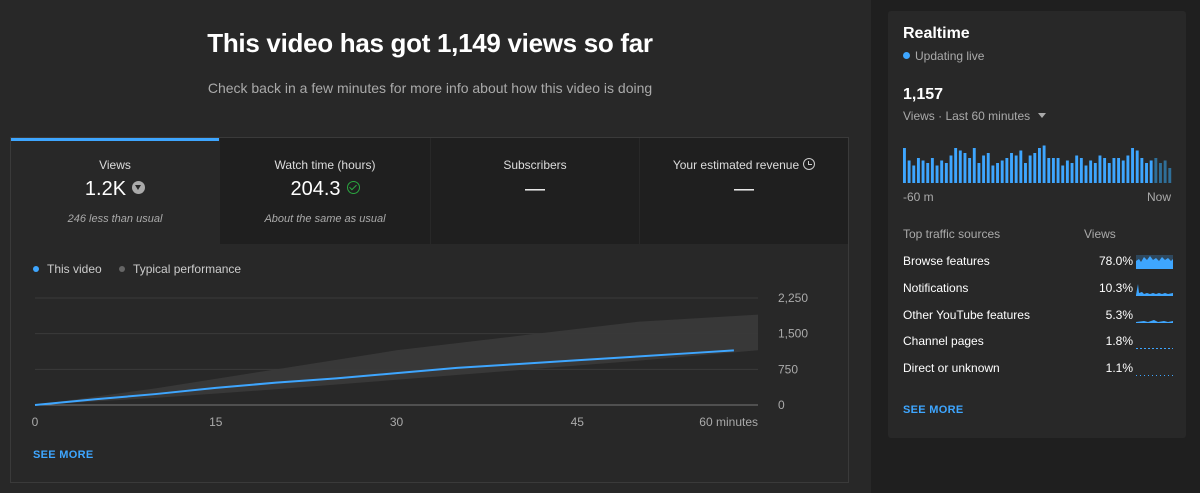 This screenshot has width=1200, height=493. What do you see at coordinates (325, 165) in the screenshot?
I see `tab-watch-time-label: Watch time (hours)` at bounding box center [325, 165].